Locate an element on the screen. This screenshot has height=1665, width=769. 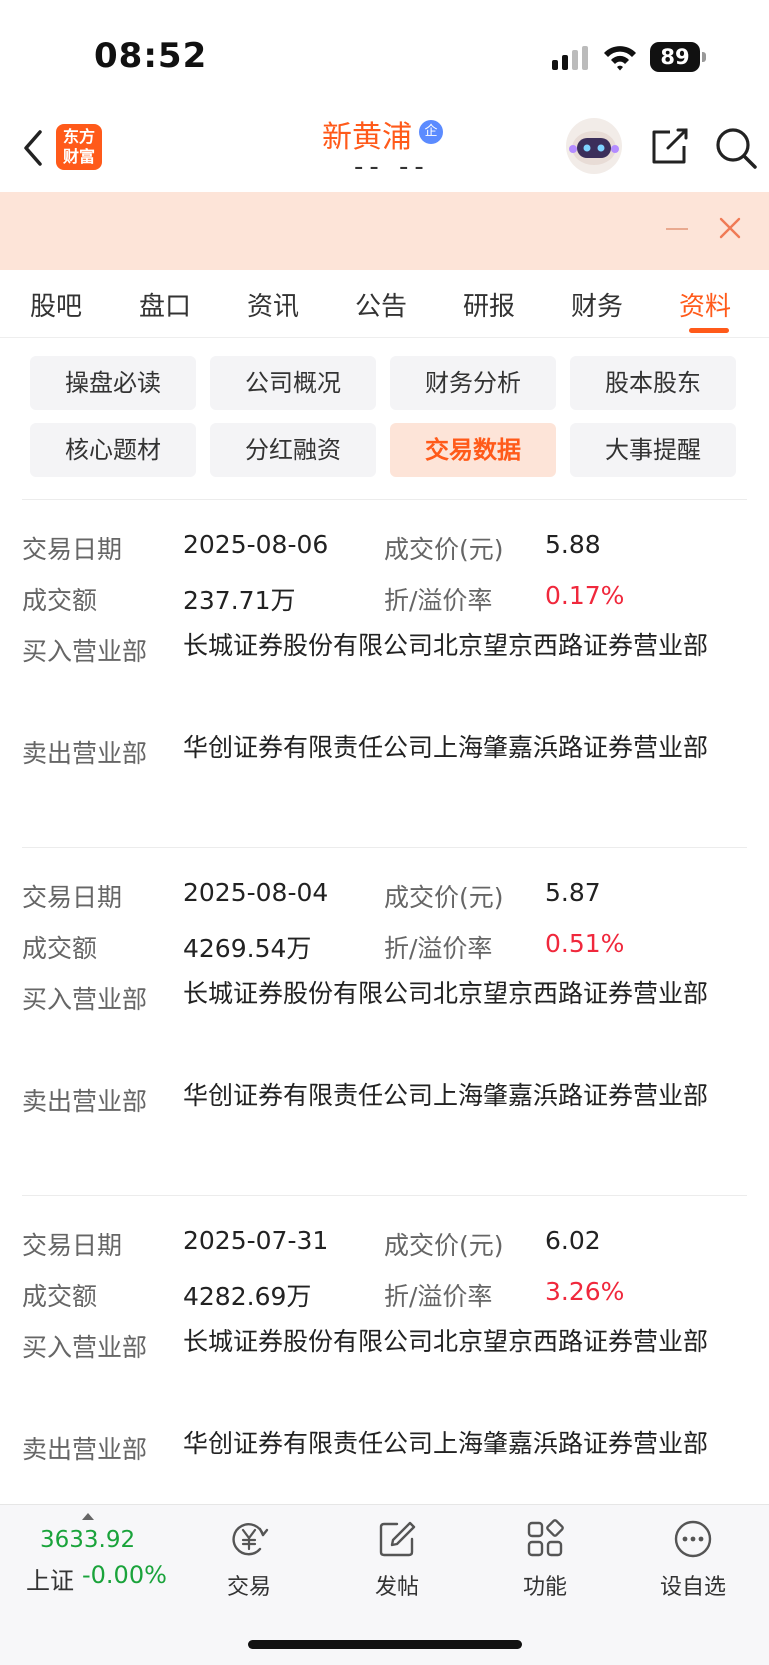
trade-date: 2025-08-06 is located at coordinates (256, 544).